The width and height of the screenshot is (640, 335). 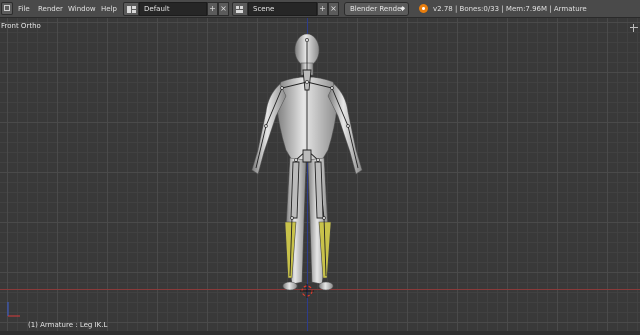 I want to click on axis-gizmo-icon, so click(x=13, y=309).